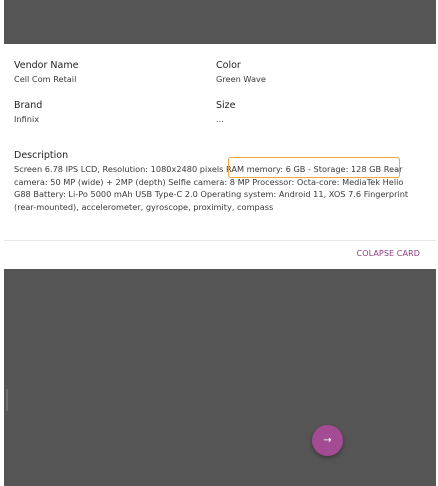 The width and height of the screenshot is (438, 486). Describe the element at coordinates (46, 65) in the screenshot. I see `vendor-name-label: Vendor Name` at that location.